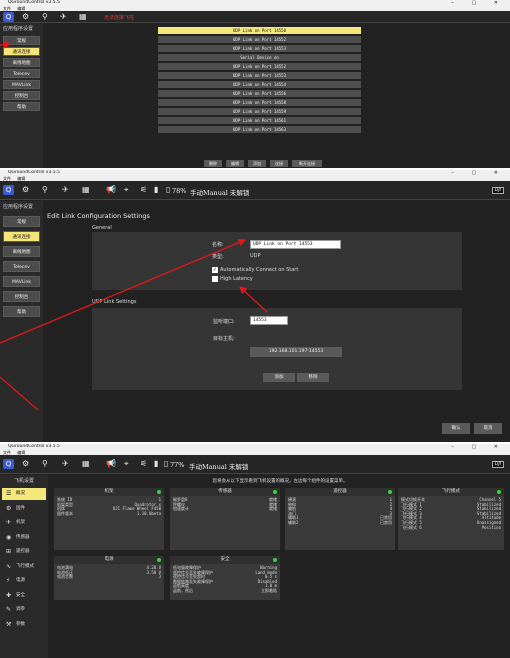  Describe the element at coordinates (123, 291) in the screenshot. I see `arrow-to-name-field` at that location.